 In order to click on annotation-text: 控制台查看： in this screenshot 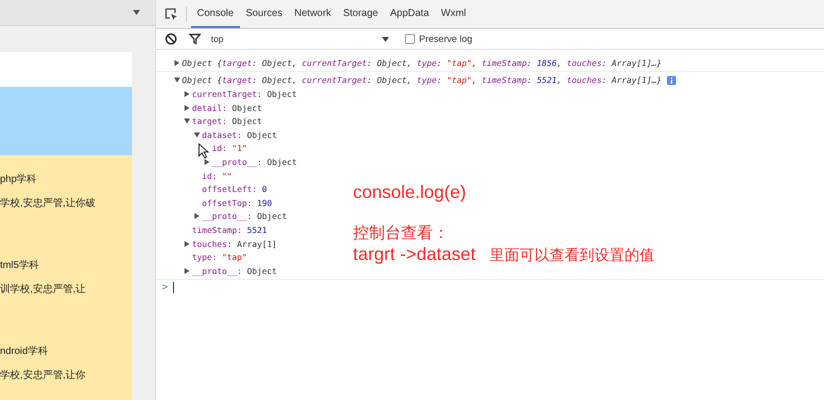, I will do `click(401, 234)`.